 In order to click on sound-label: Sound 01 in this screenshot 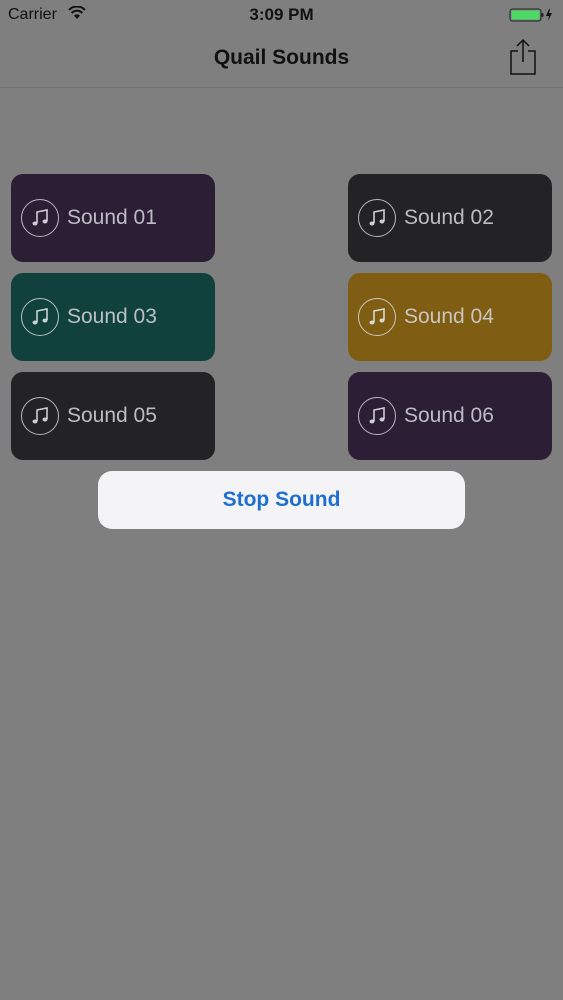, I will do `click(112, 217)`.